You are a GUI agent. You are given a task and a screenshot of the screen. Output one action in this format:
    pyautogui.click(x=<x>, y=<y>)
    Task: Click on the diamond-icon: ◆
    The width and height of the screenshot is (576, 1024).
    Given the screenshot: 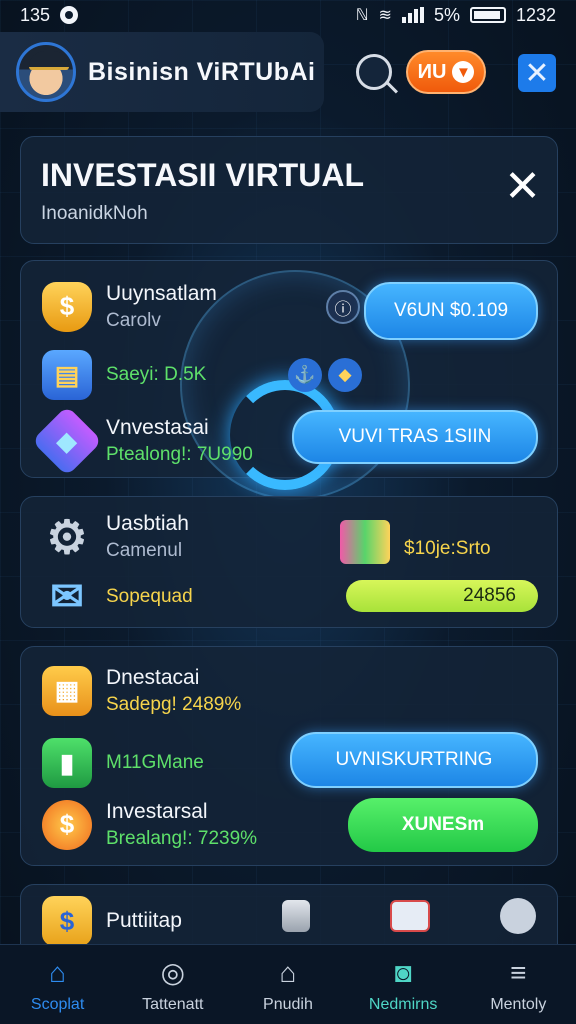 What is the action you would take?
    pyautogui.click(x=67, y=441)
    